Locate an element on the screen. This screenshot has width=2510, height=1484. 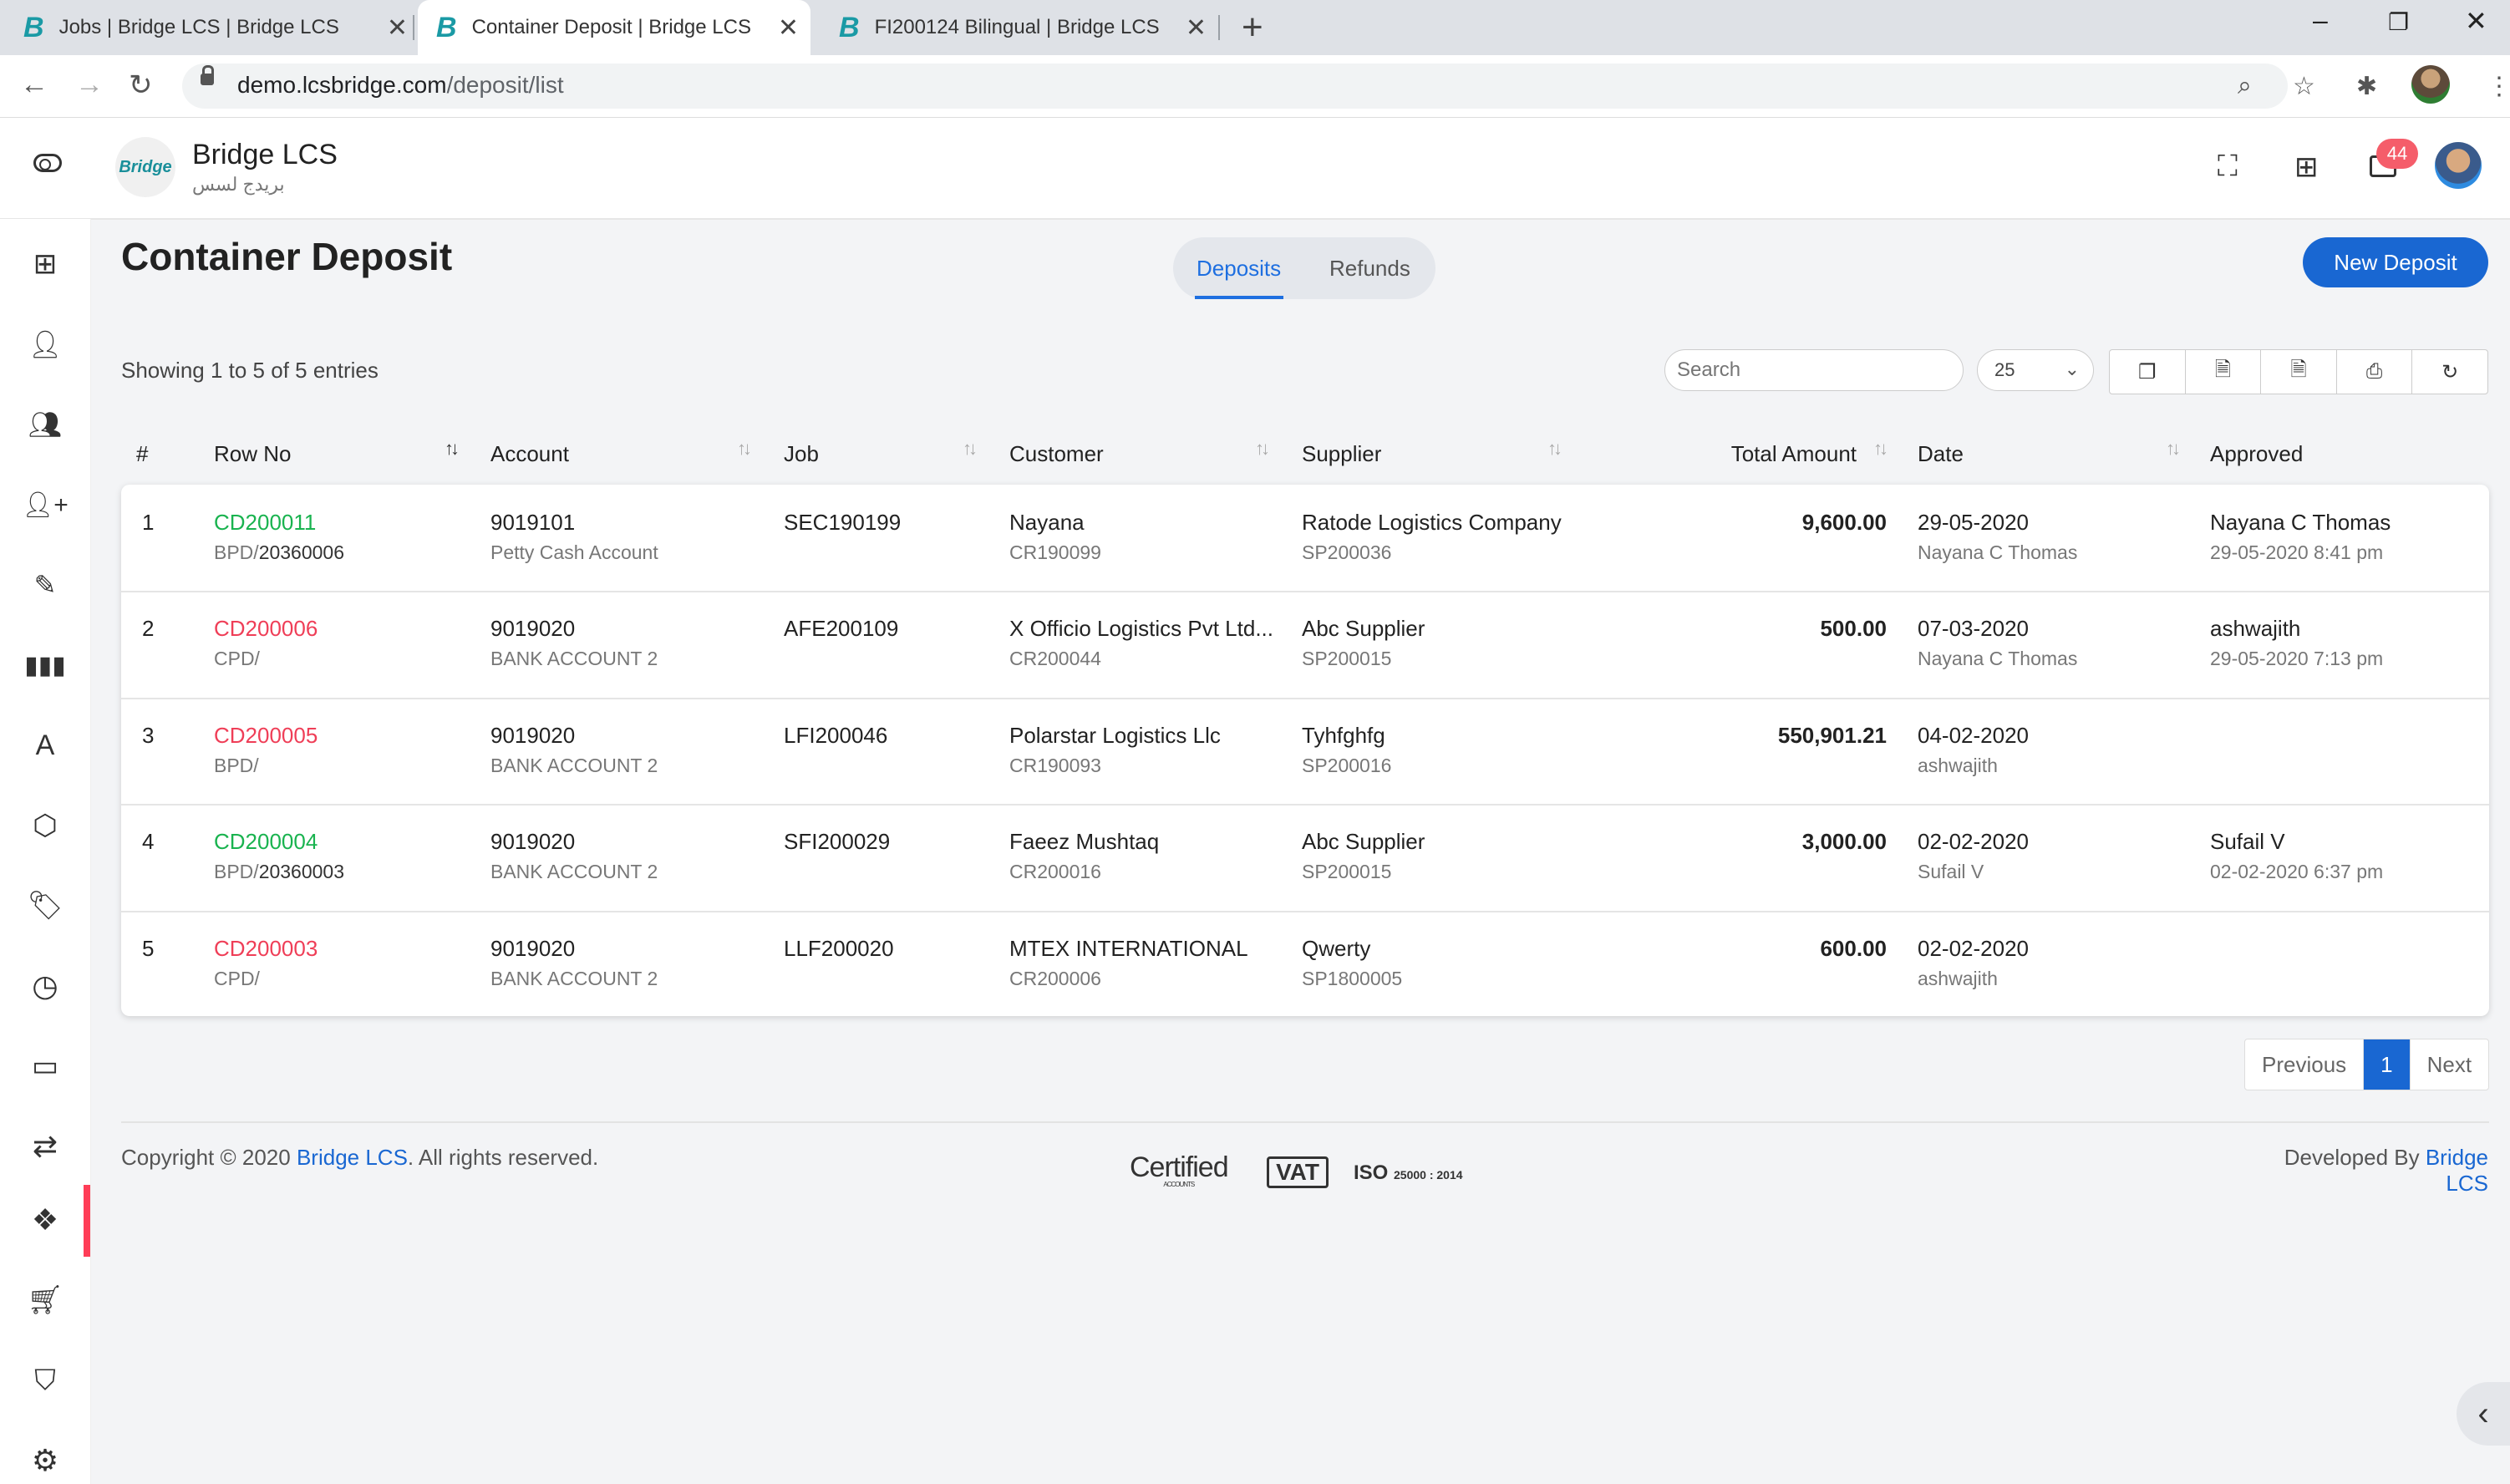
apps-grid-icon: ⊞ is located at coordinates (2306, 167).